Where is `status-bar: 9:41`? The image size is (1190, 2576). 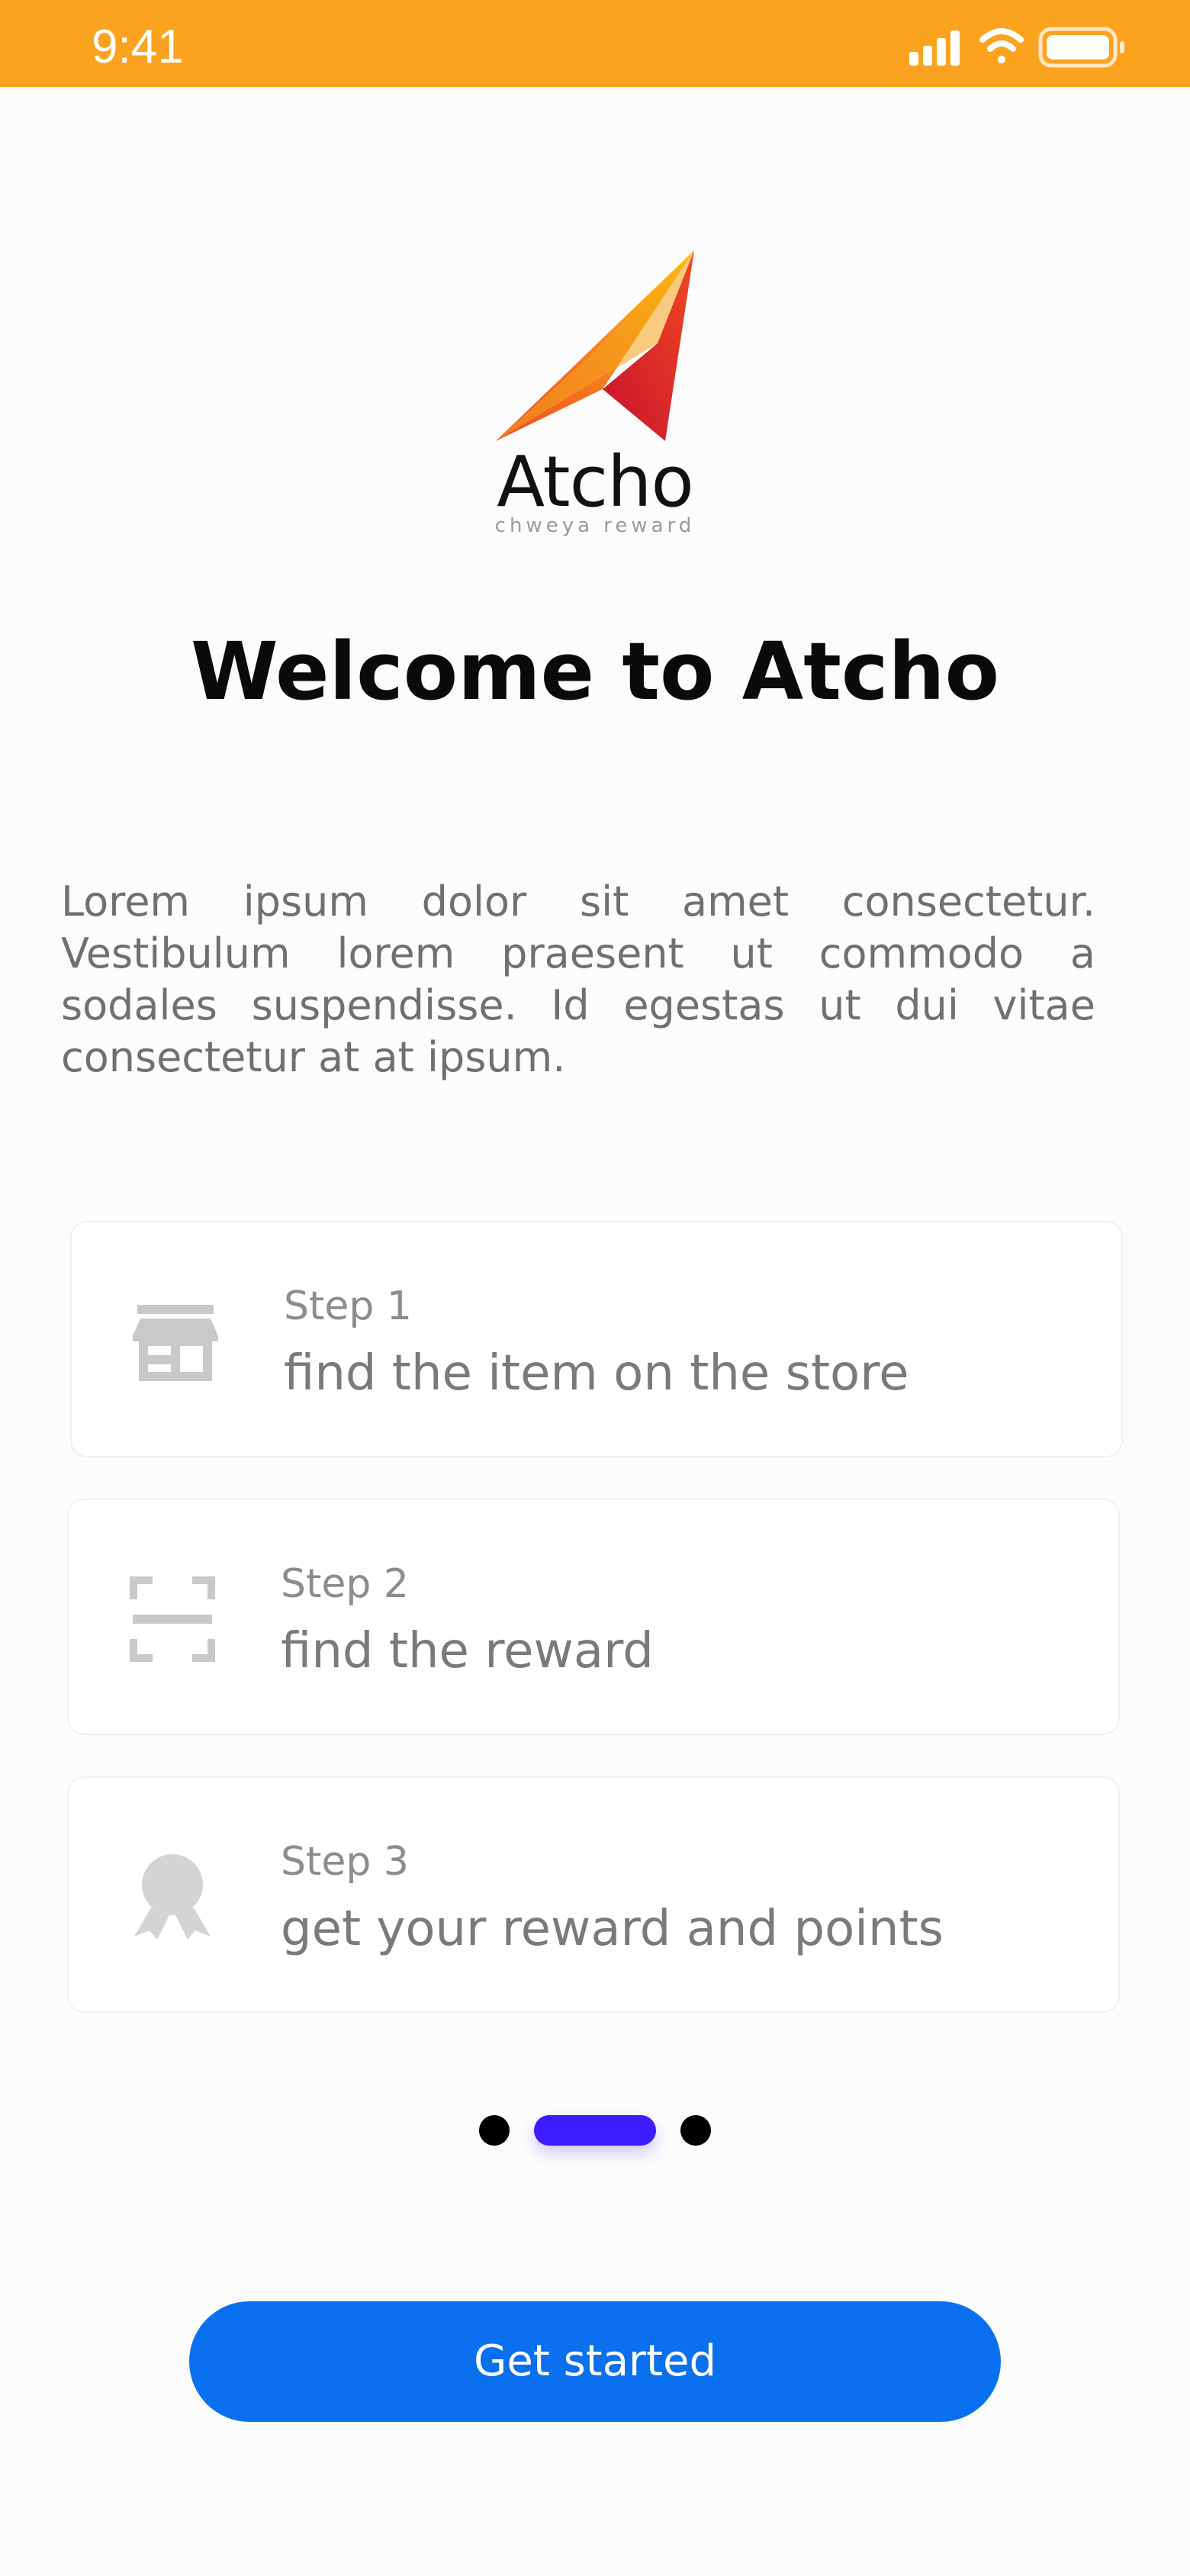 status-bar: 9:41 is located at coordinates (595, 43).